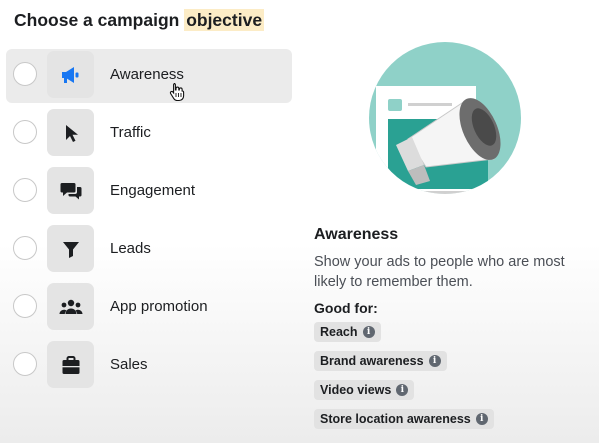  Describe the element at coordinates (395, 419) in the screenshot. I see `chip-label: Store location awareness` at that location.